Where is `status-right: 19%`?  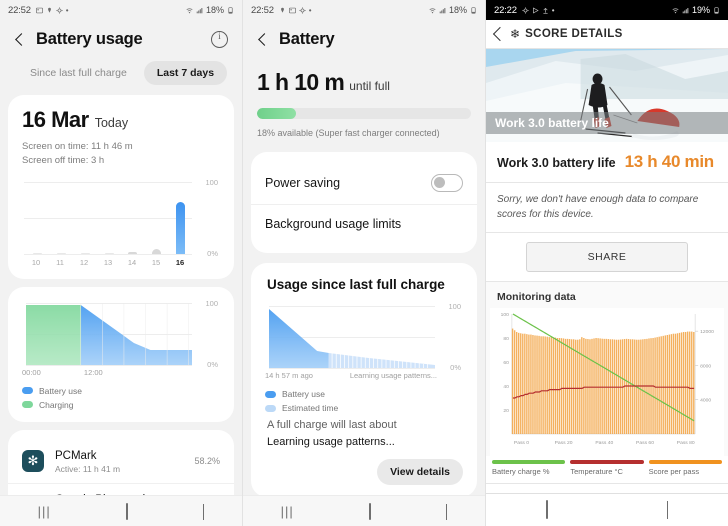 status-right: 19% is located at coordinates (696, 10).